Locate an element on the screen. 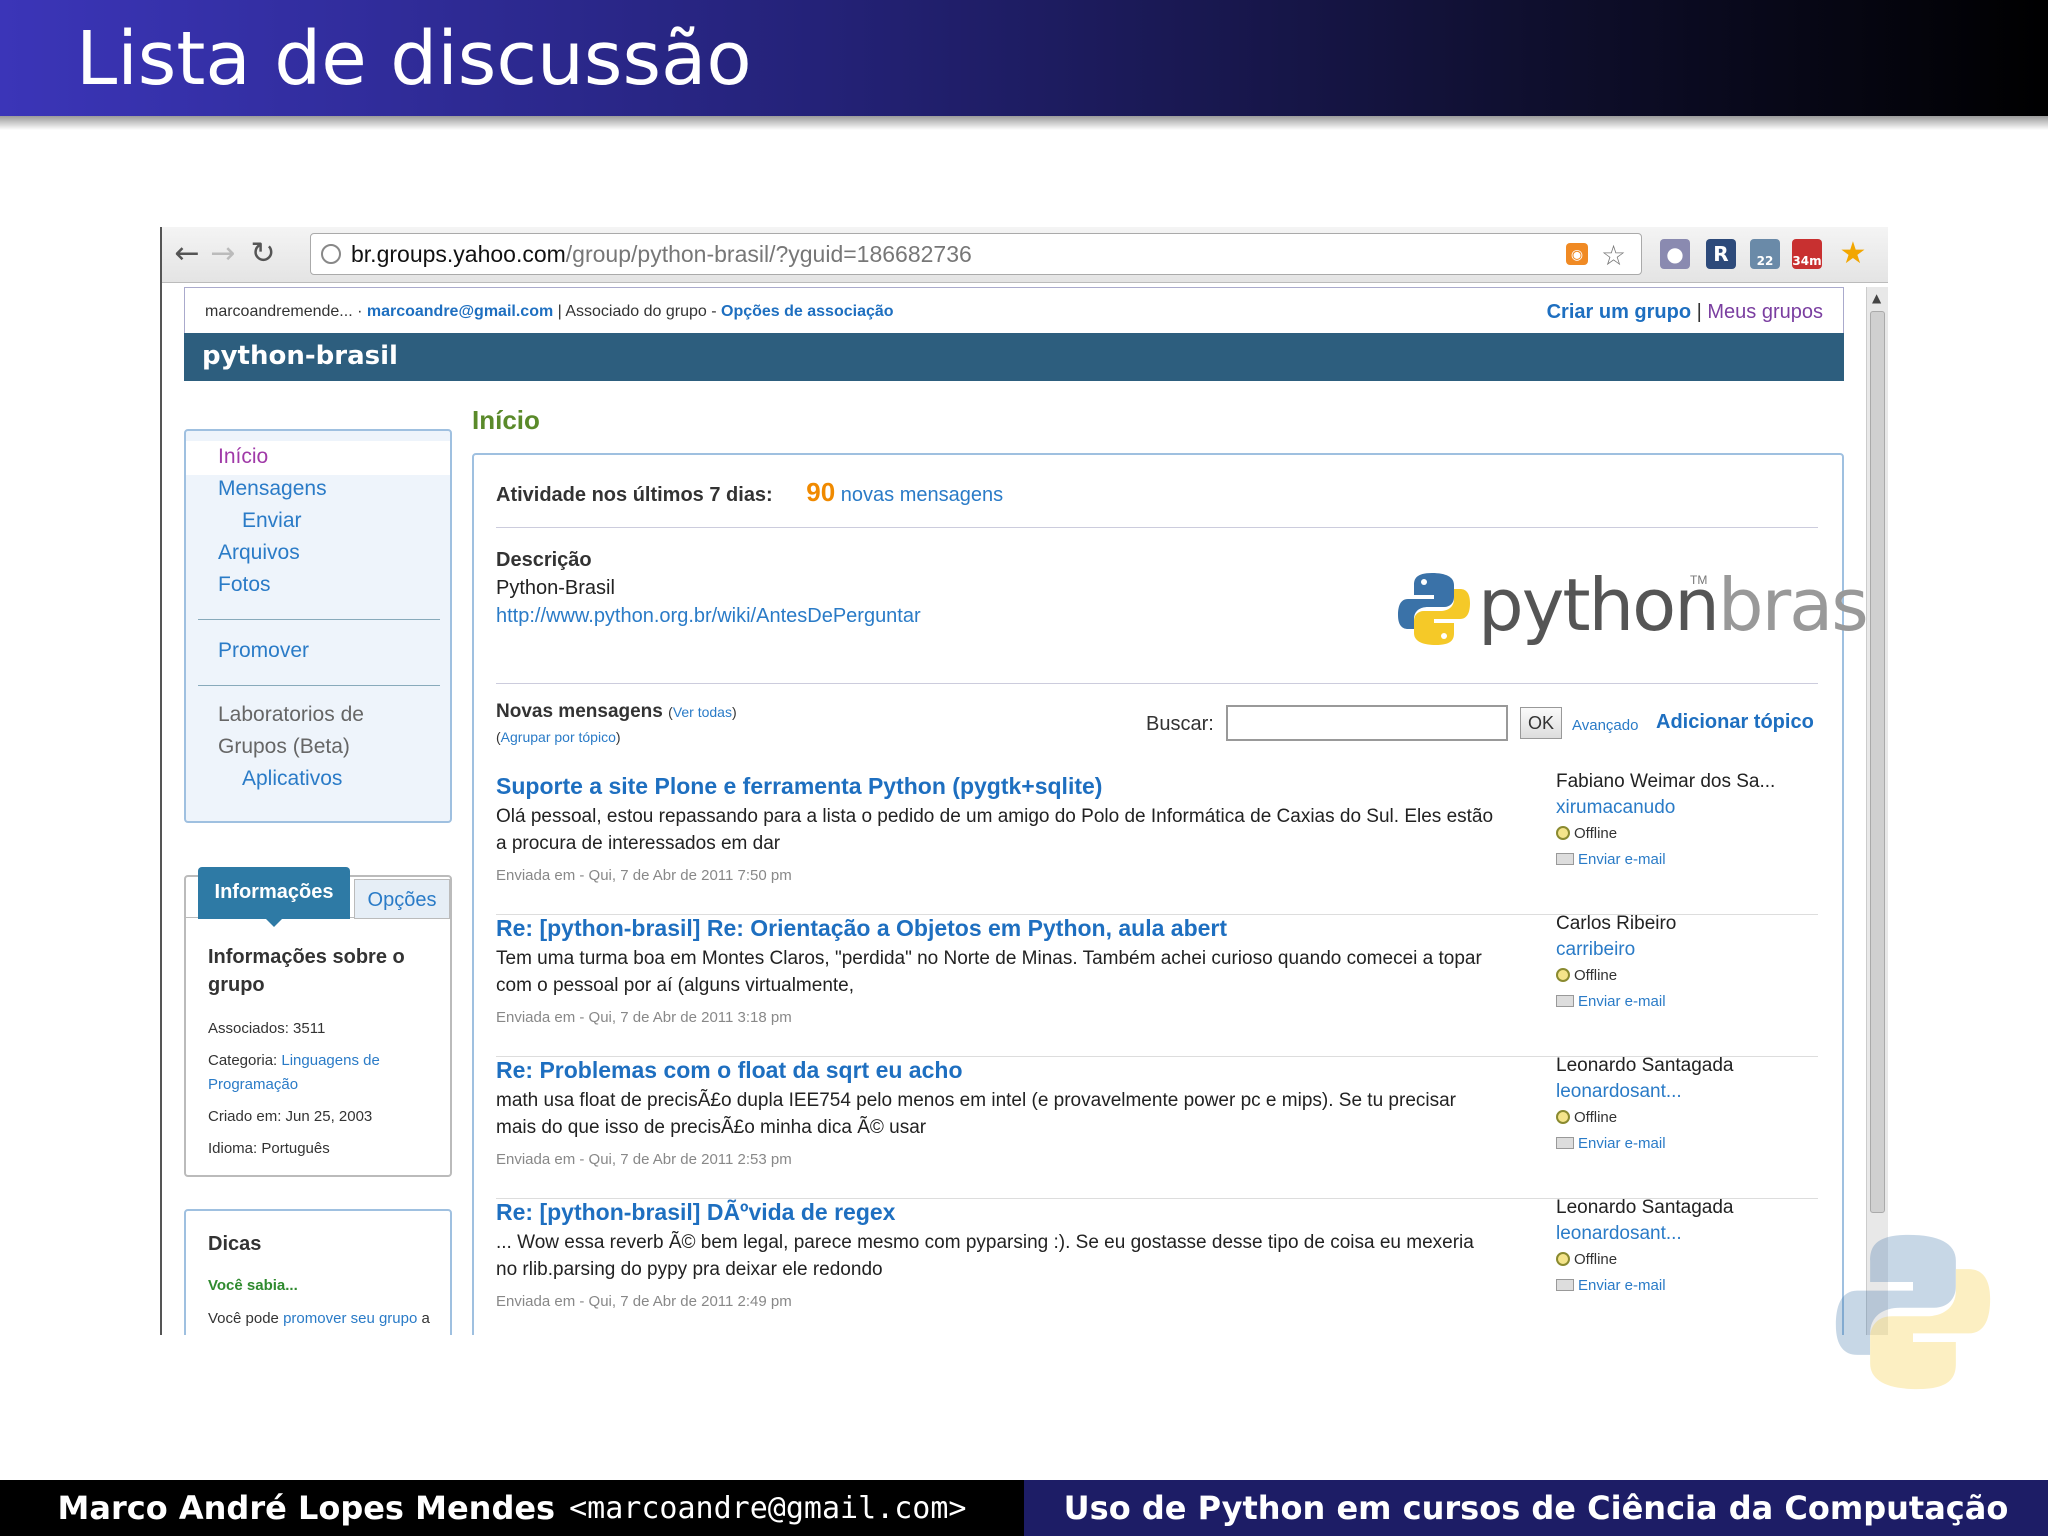  group-links: Criar um grupo | Meus grupos is located at coordinates (1685, 312).